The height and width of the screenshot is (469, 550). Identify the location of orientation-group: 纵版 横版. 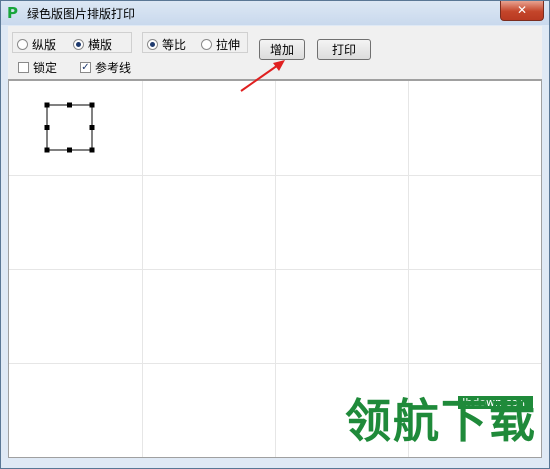
(72, 42).